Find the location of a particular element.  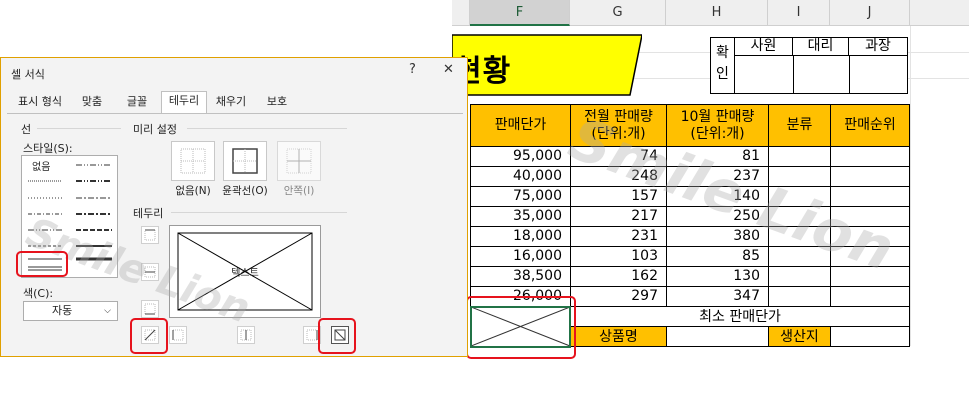

origin-value is located at coordinates (870, 337).